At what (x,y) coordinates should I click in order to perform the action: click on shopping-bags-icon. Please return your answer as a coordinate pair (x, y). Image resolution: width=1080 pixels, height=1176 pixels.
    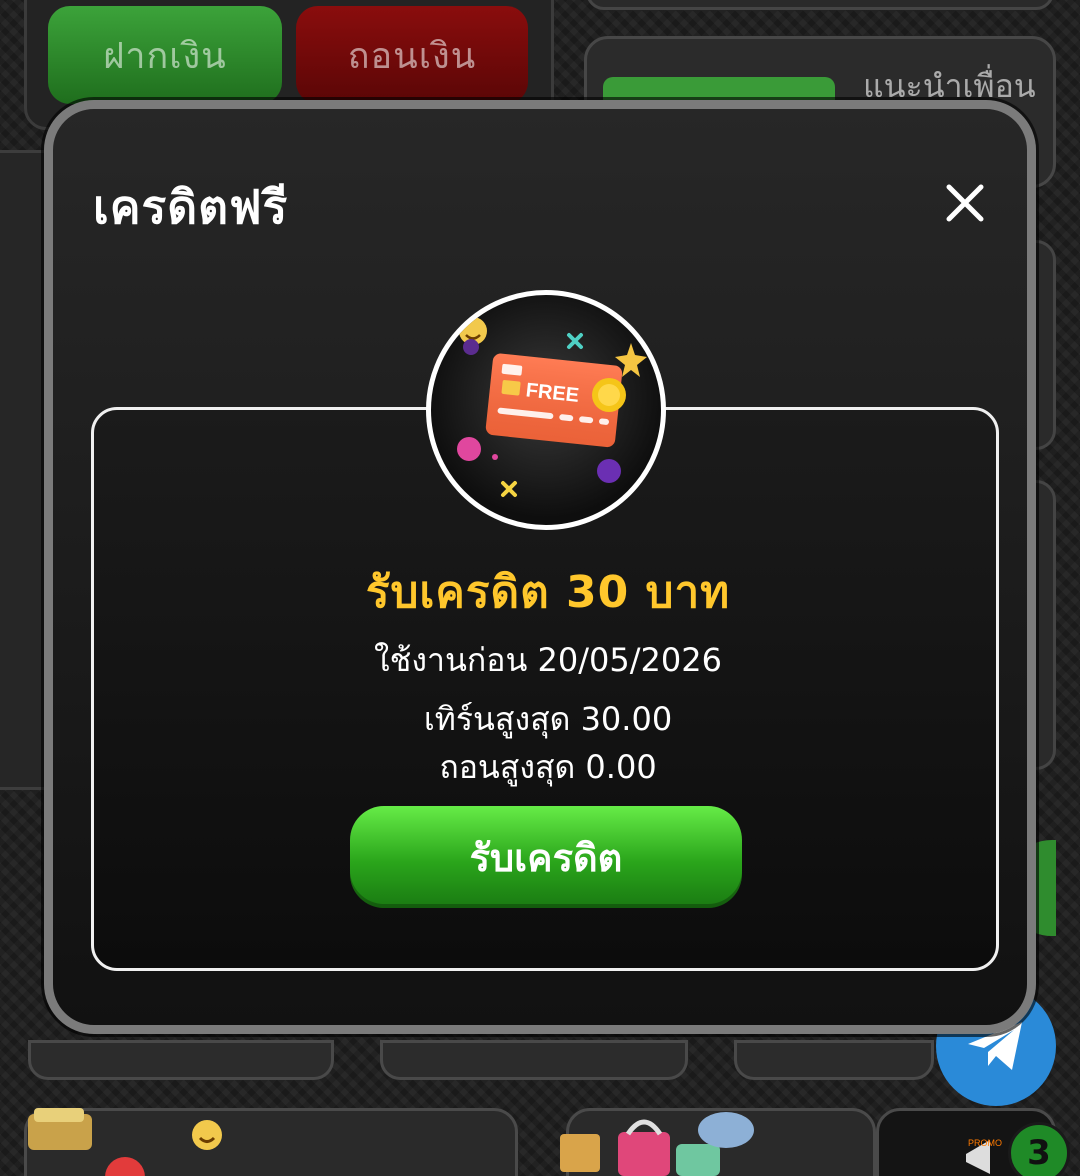
    Looking at the image, I should click on (657, 1144).